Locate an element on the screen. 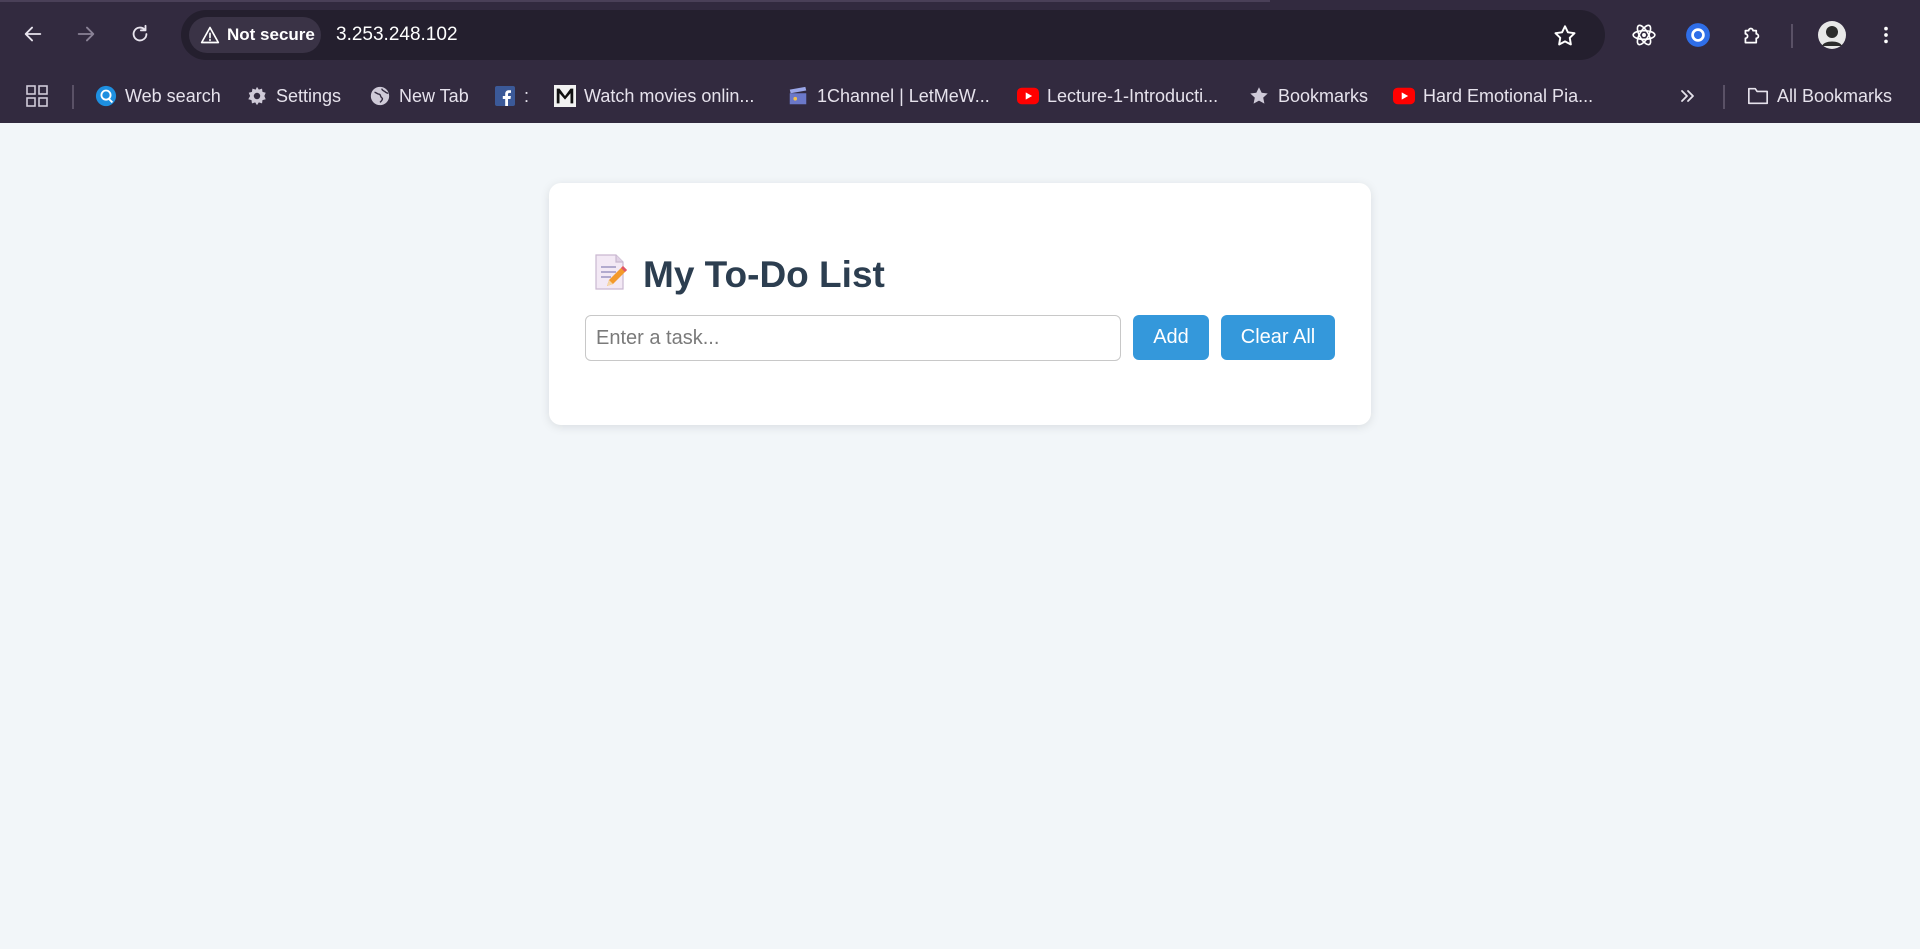  bookmark-settings: Settings is located at coordinates (293, 96).